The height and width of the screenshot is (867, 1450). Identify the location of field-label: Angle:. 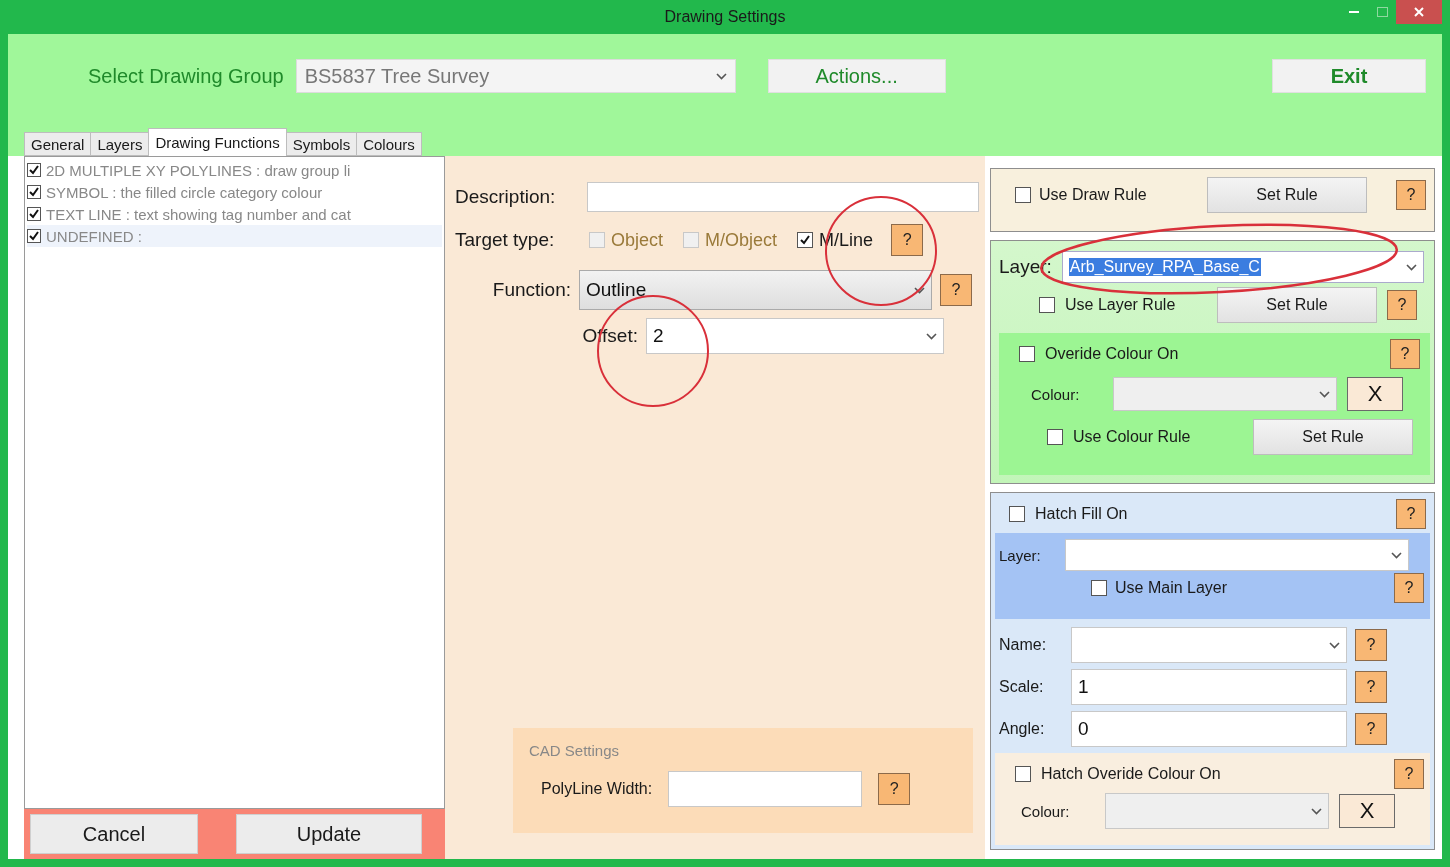
(1022, 729).